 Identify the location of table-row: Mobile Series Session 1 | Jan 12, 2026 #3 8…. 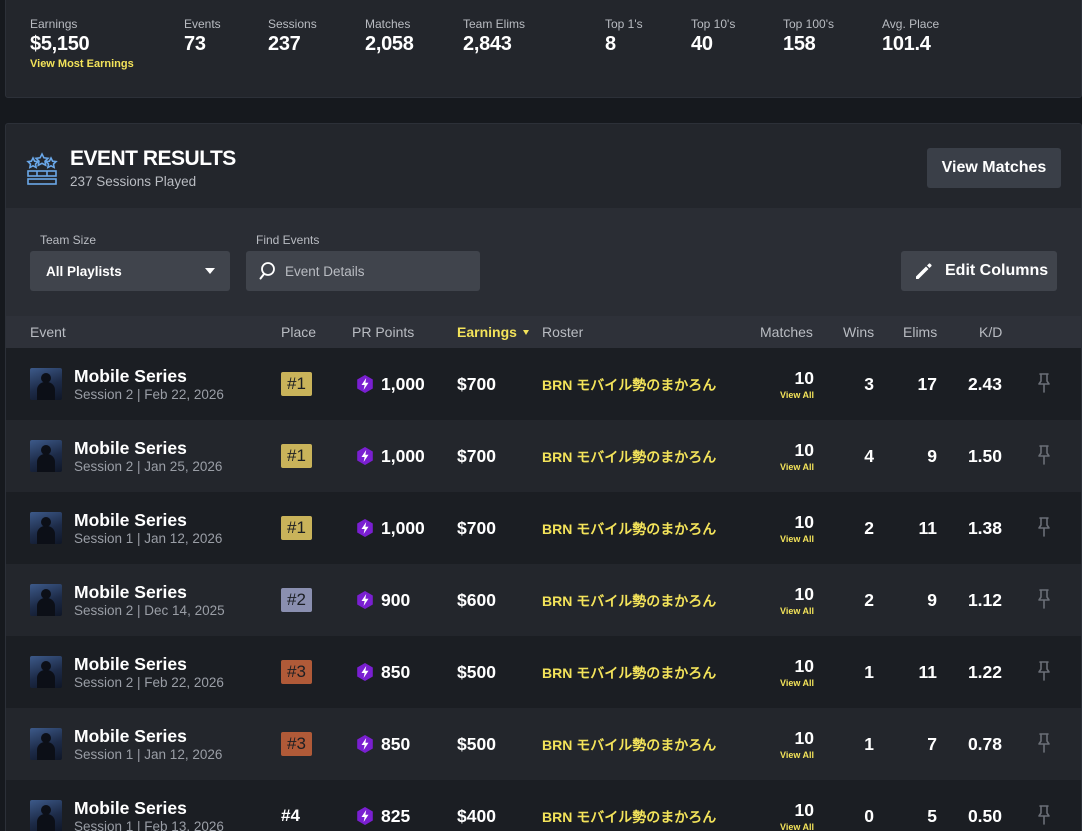
(543, 744).